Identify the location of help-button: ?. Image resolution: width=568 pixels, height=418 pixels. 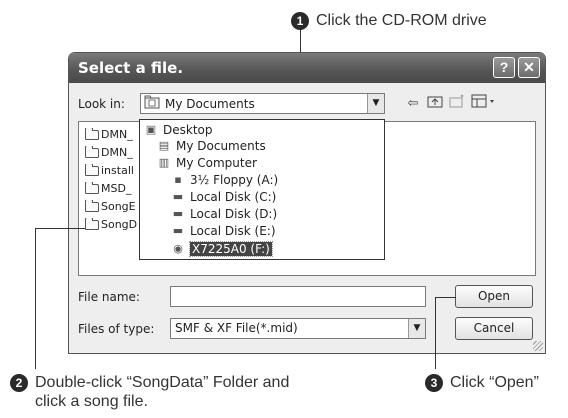
(504, 67).